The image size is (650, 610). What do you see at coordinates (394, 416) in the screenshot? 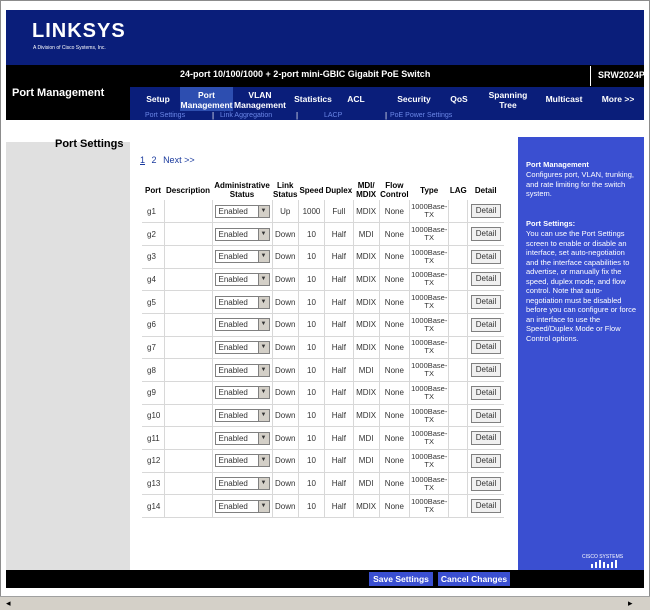
I see `flow-control: None` at bounding box center [394, 416].